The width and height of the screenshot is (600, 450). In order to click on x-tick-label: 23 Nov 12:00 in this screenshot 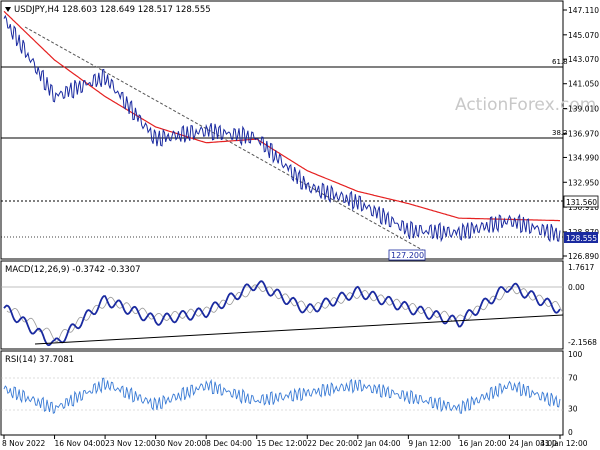, I will do `click(130, 443)`.